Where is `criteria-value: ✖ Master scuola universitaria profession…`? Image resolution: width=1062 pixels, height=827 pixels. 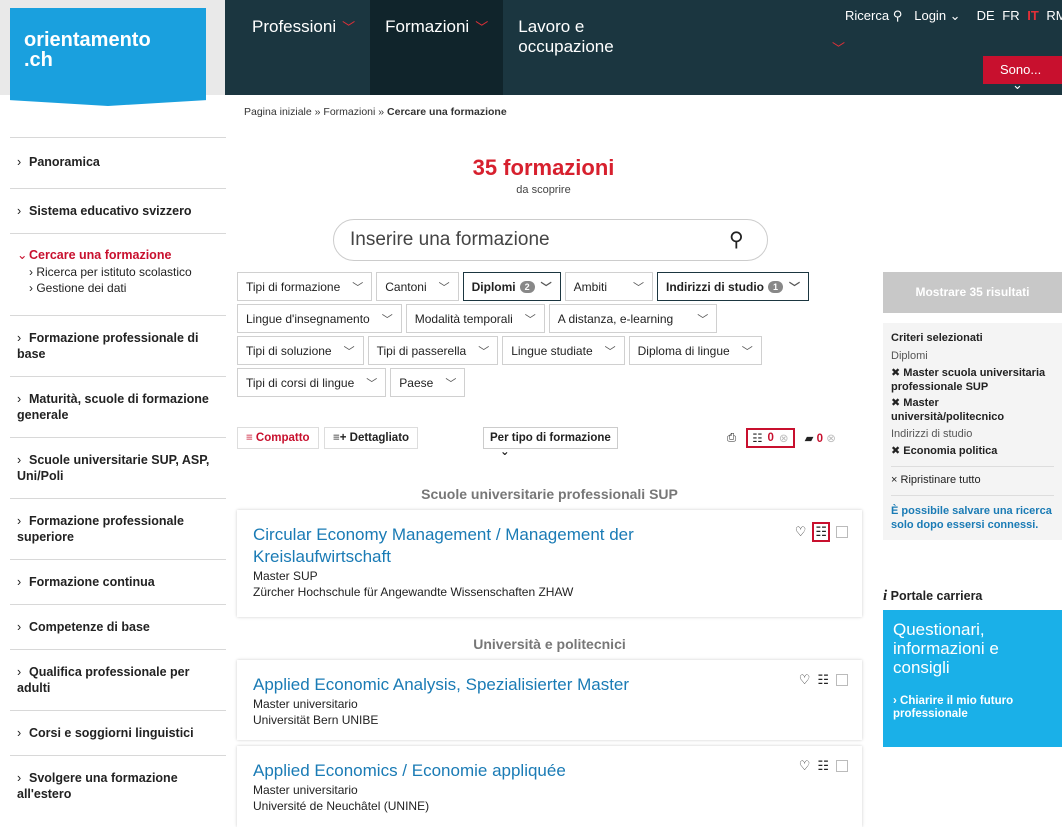 criteria-value: ✖ Master scuola universitaria profession… is located at coordinates (972, 380).